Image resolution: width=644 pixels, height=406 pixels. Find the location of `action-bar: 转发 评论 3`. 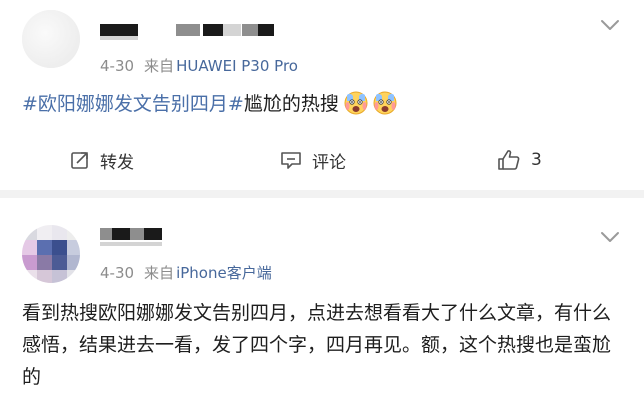

action-bar: 转发 评论 3 is located at coordinates (322, 160).